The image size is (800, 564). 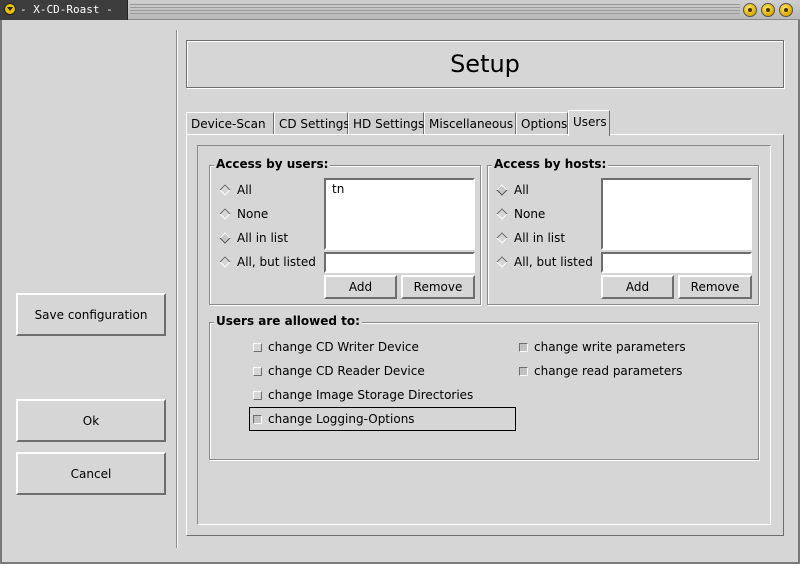 What do you see at coordinates (91, 473) in the screenshot?
I see `cancel-button: Cancel` at bounding box center [91, 473].